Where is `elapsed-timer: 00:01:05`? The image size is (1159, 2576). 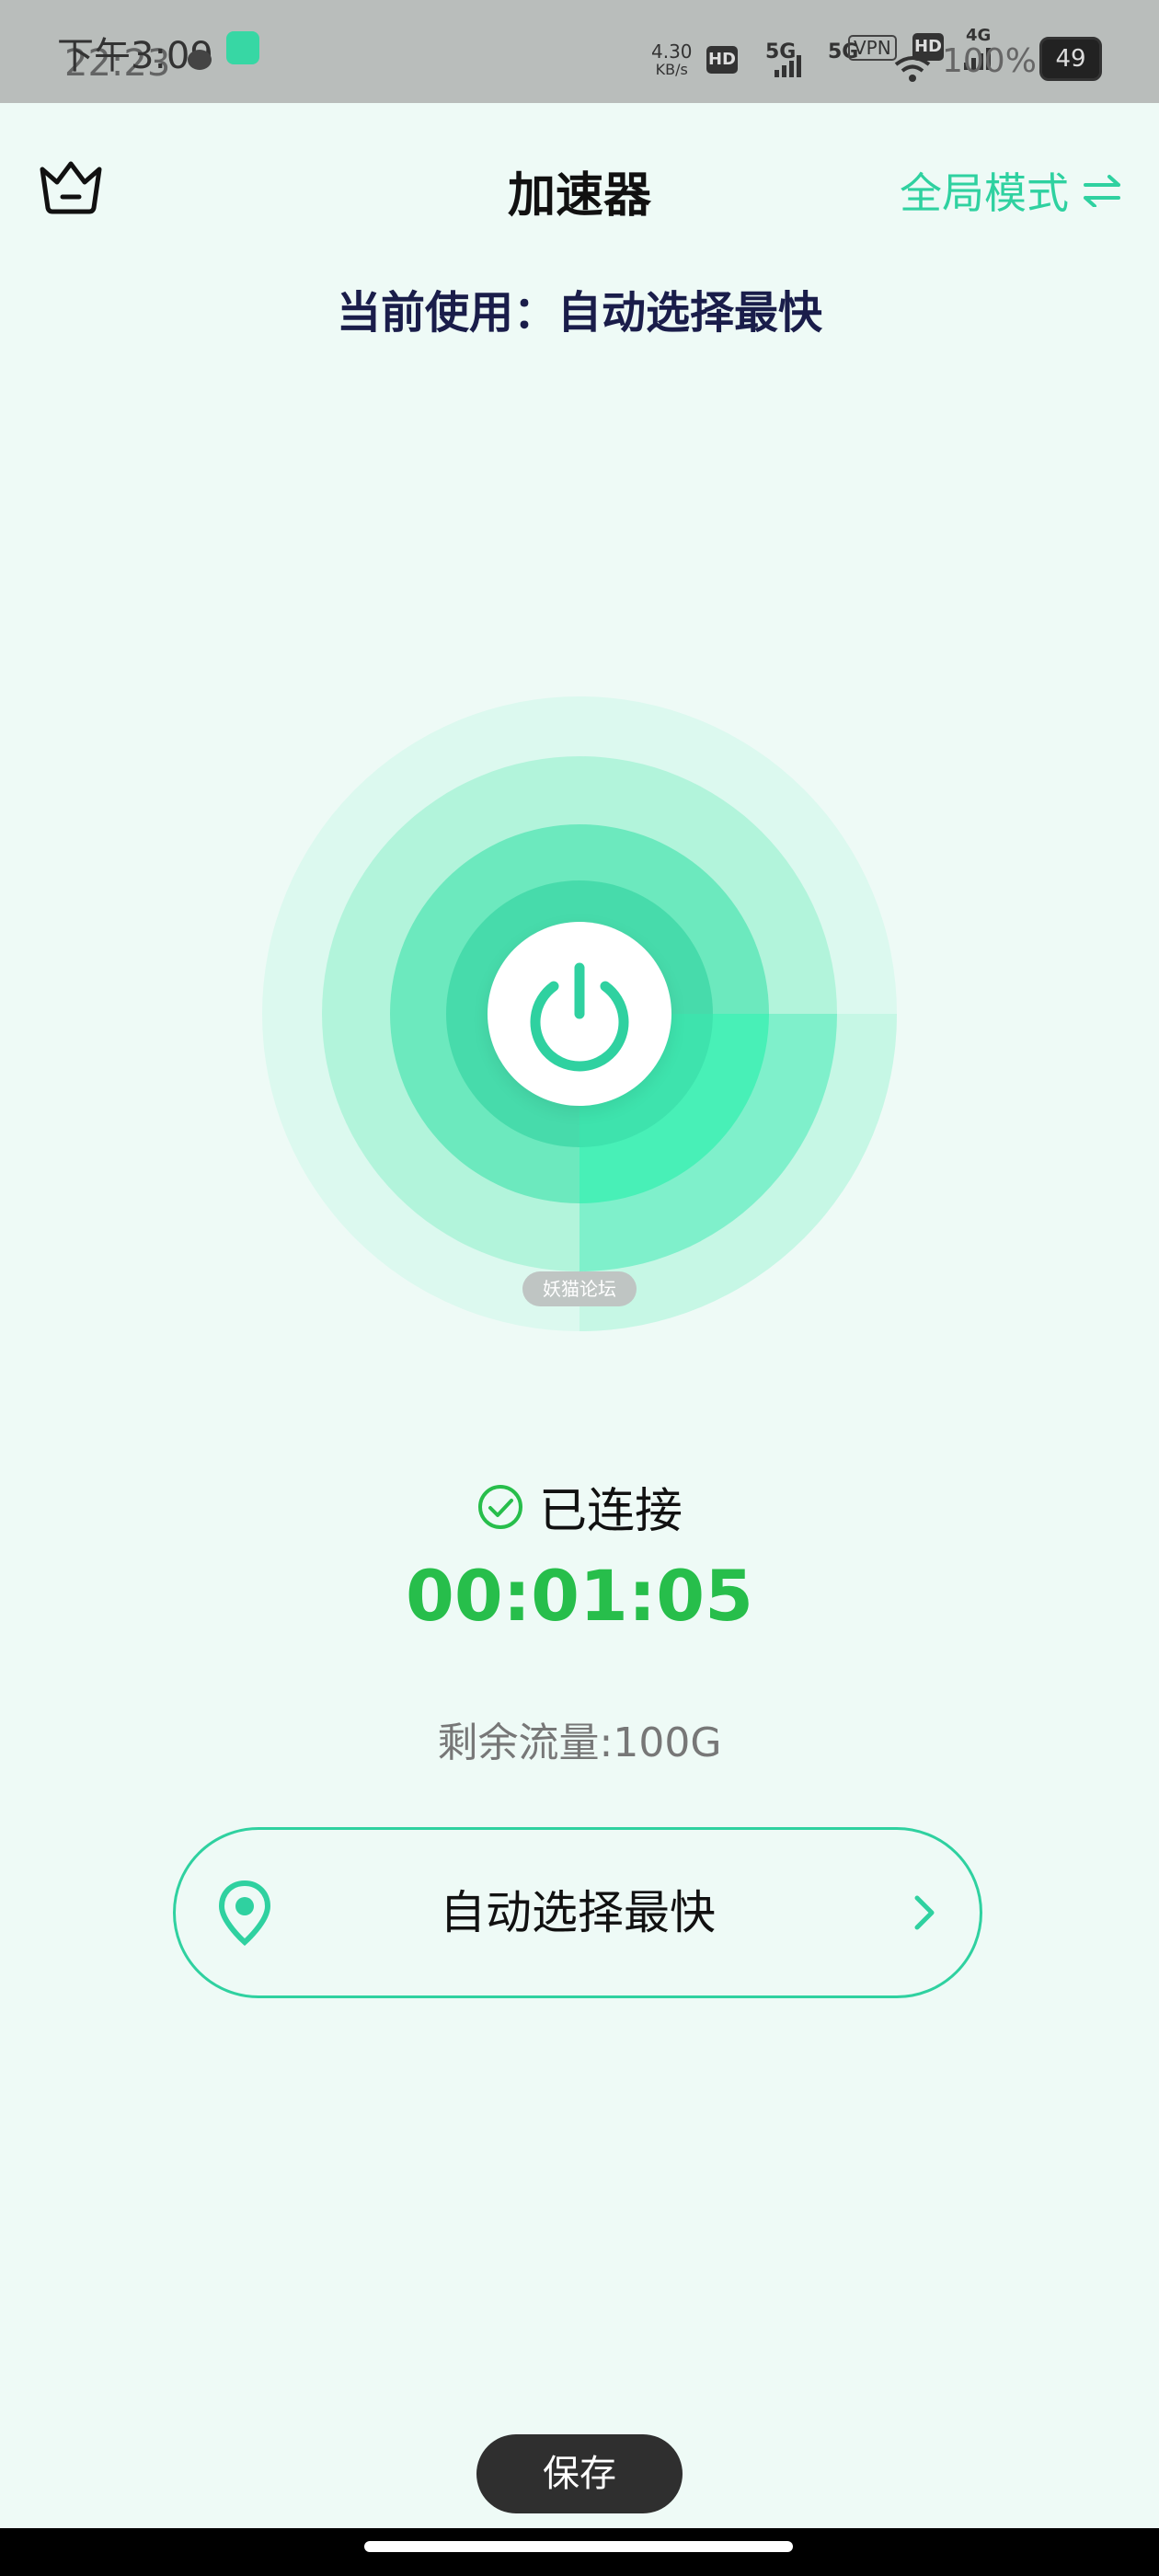 elapsed-timer: 00:01:05 is located at coordinates (579, 1596).